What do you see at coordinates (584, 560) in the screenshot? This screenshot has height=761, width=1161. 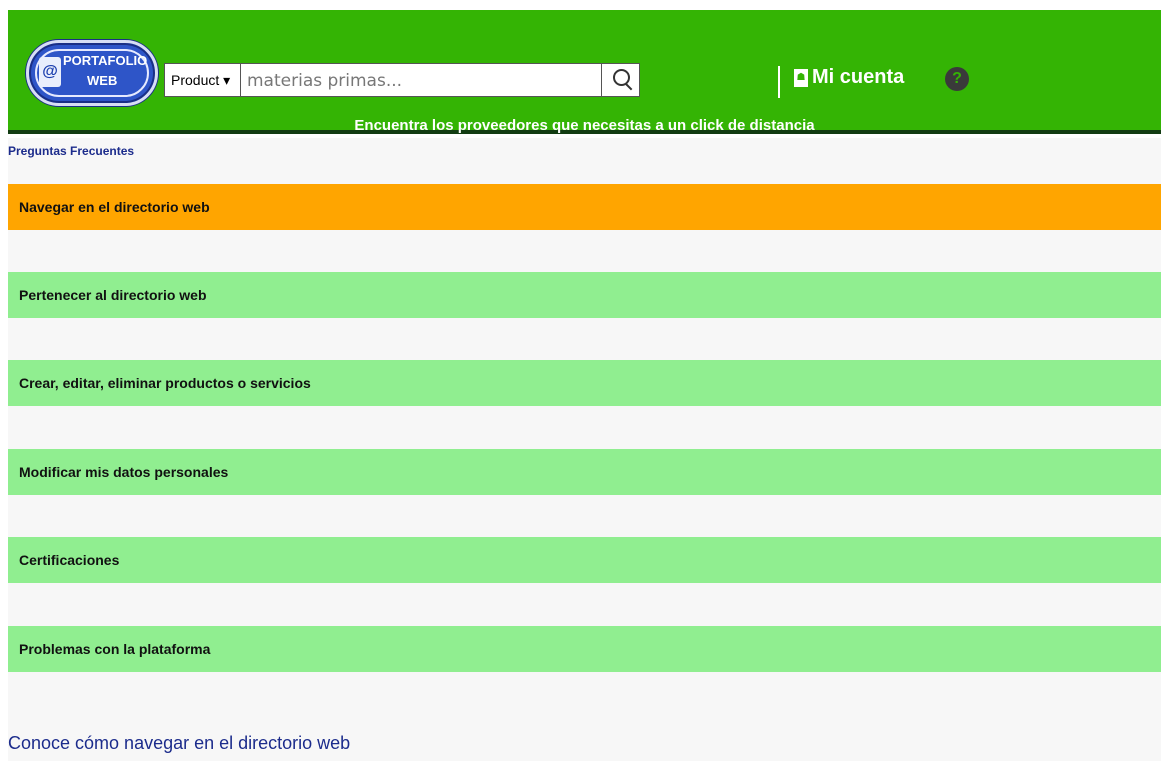 I see `faq-item-certificaciones: Certificaciones` at bounding box center [584, 560].